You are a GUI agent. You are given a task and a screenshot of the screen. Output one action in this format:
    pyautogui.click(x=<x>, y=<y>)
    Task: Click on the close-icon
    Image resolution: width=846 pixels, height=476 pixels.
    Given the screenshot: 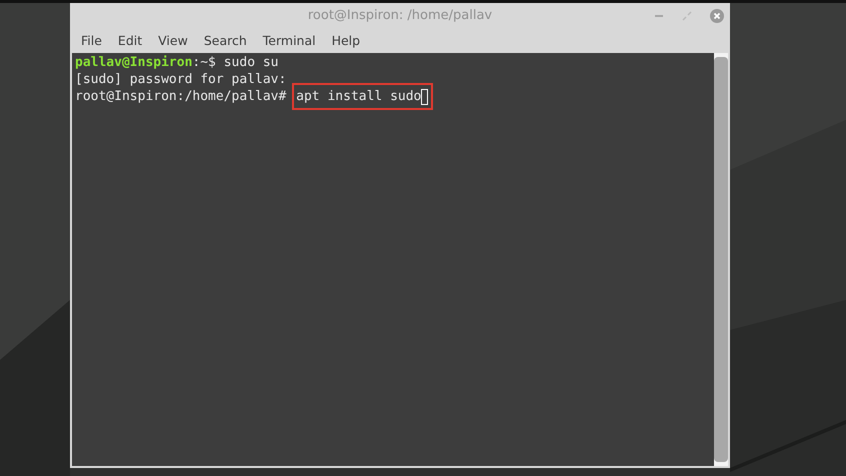 What is the action you would take?
    pyautogui.click(x=717, y=15)
    